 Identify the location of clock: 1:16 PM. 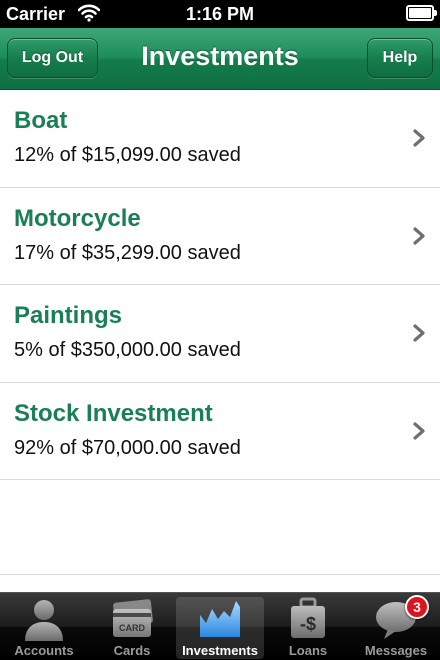
(220, 14).